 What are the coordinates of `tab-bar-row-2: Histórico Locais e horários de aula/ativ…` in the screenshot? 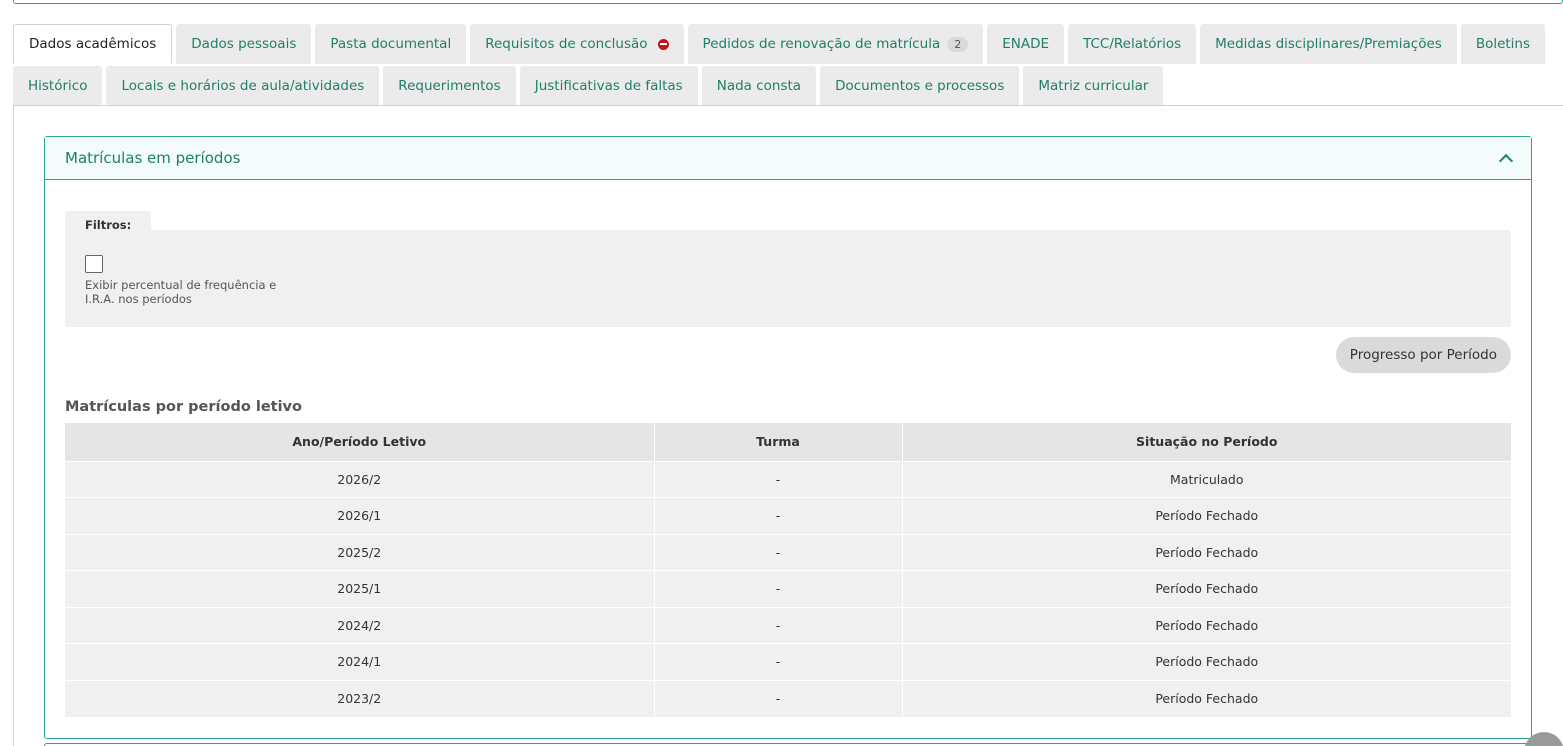 It's located at (590, 86).